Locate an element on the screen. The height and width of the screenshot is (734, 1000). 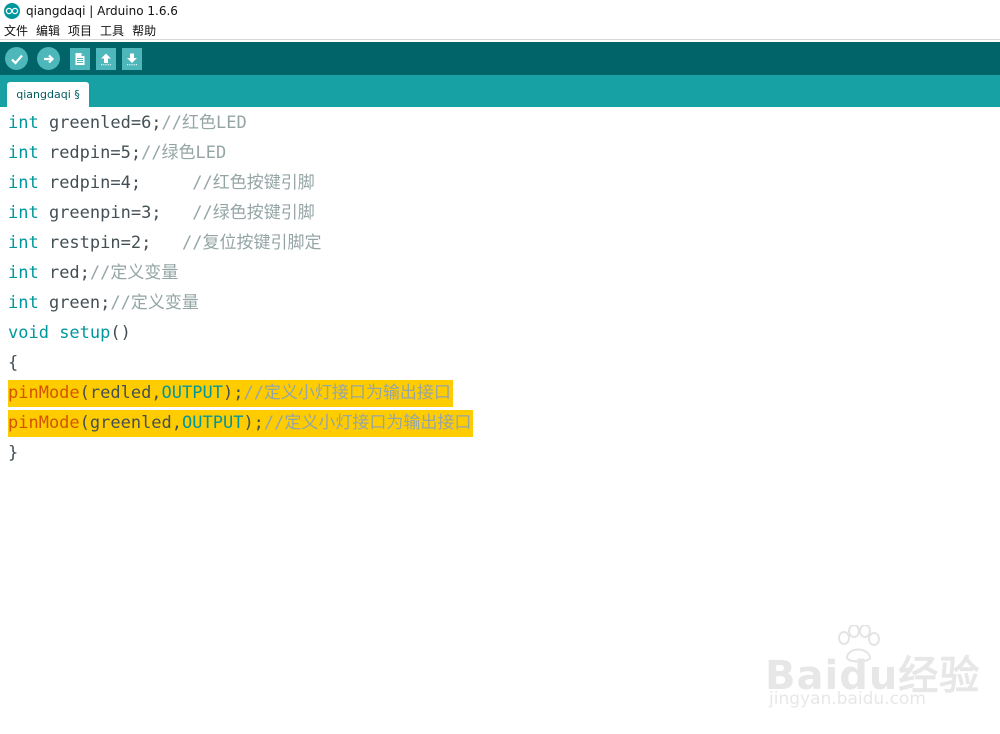
open-button is located at coordinates (106, 58).